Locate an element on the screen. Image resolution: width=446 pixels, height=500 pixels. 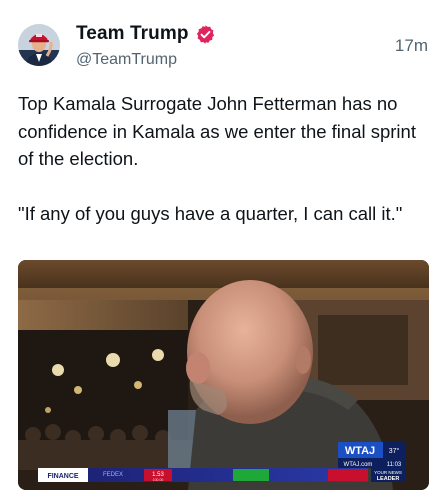
author-name-row: Team Trump is located at coordinates (146, 34).